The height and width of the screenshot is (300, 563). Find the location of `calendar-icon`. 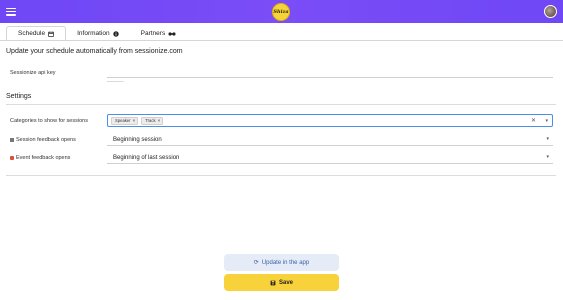

calendar-icon is located at coordinates (51, 34).